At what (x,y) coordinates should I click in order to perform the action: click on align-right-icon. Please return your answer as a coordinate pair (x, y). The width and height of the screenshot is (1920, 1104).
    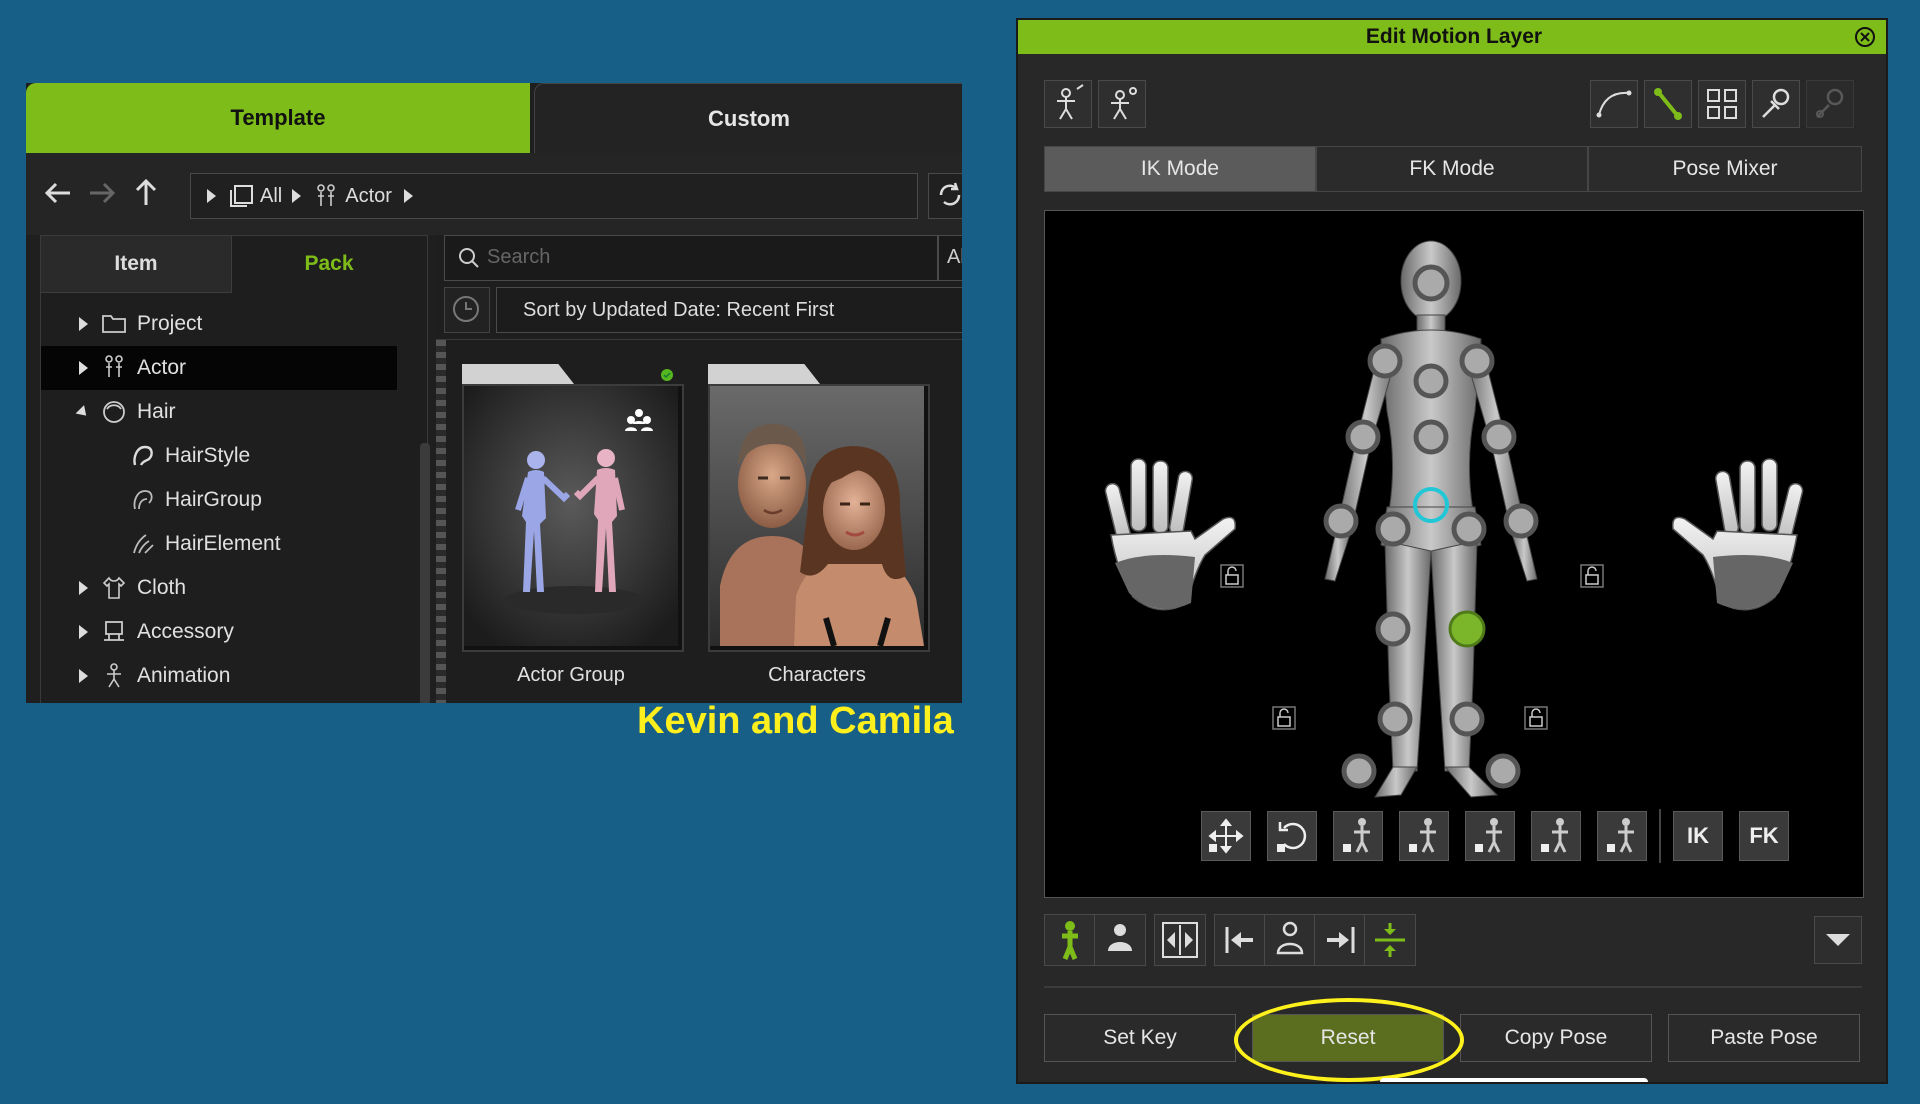
    Looking at the image, I should click on (1341, 940).